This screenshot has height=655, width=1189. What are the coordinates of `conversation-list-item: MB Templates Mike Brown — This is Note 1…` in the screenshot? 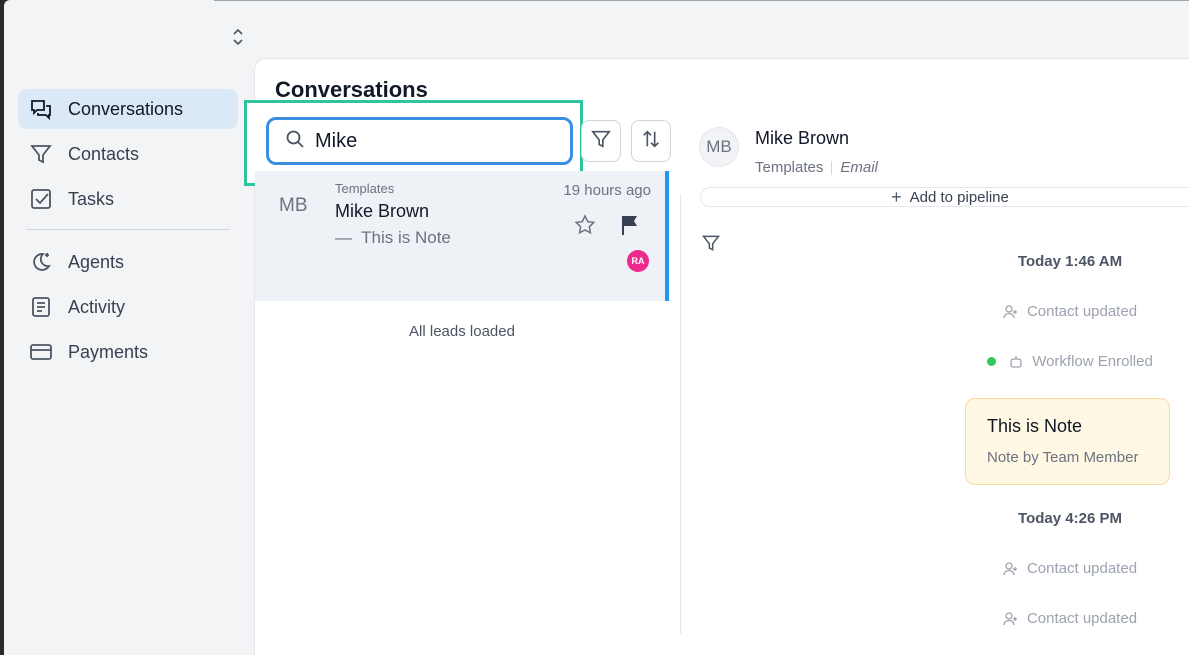 It's located at (462, 236).